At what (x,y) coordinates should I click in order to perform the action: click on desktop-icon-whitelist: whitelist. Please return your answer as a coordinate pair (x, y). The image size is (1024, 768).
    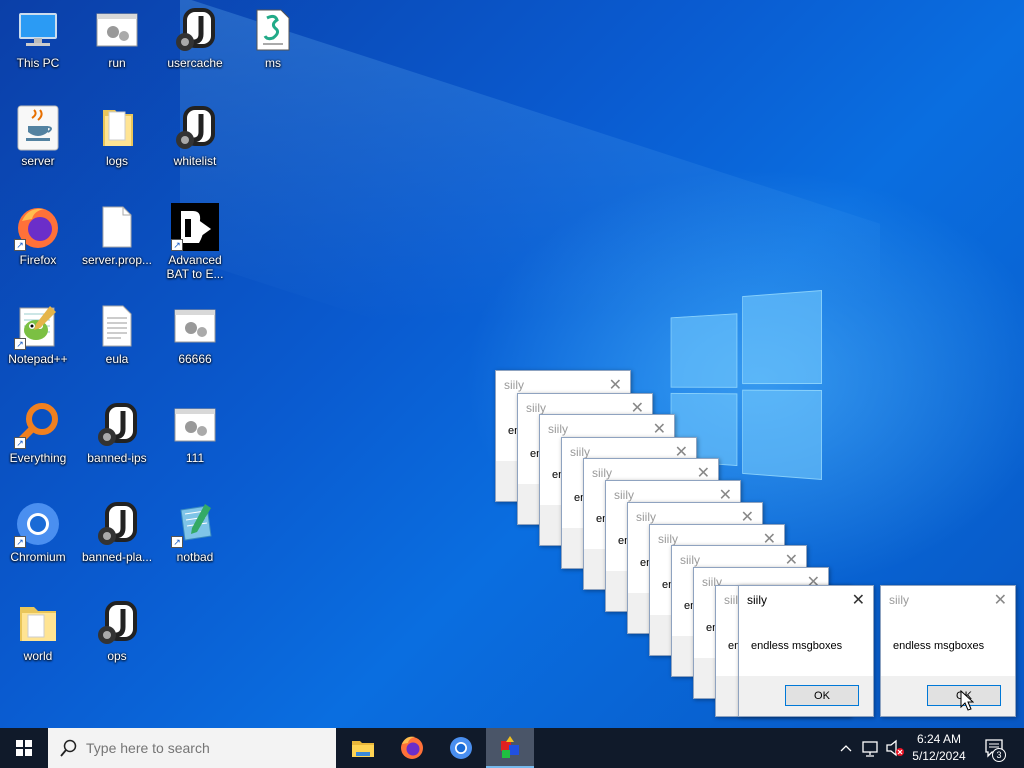
    Looking at the image, I should click on (195, 136).